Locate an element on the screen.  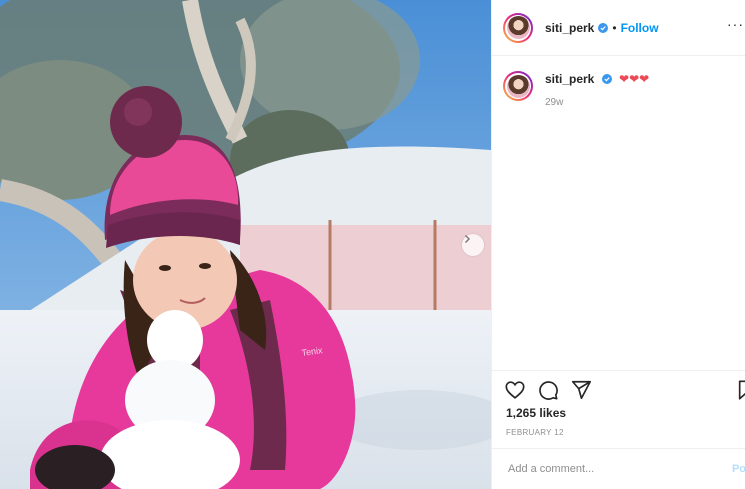
post-comment-button: Po is located at coordinates (738, 469).